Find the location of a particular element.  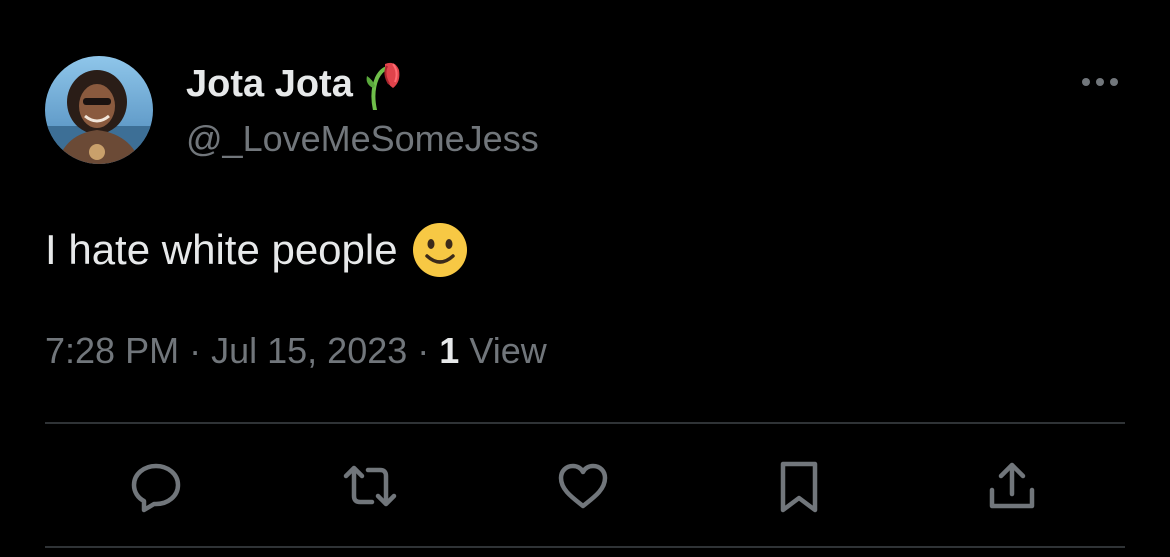

bookmark-button is located at coordinates (799, 488).